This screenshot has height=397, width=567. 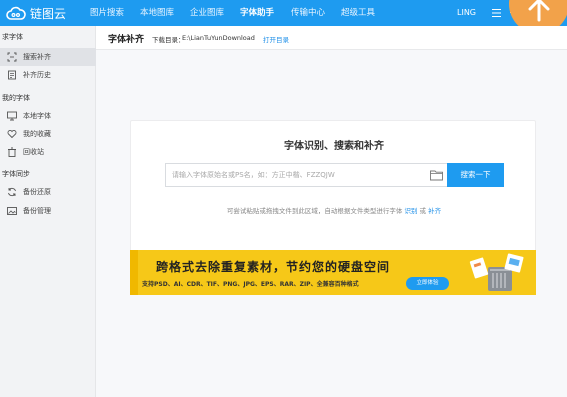 I want to click on sidebar-item-backup-restore: 备份还原, so click(x=48, y=192).